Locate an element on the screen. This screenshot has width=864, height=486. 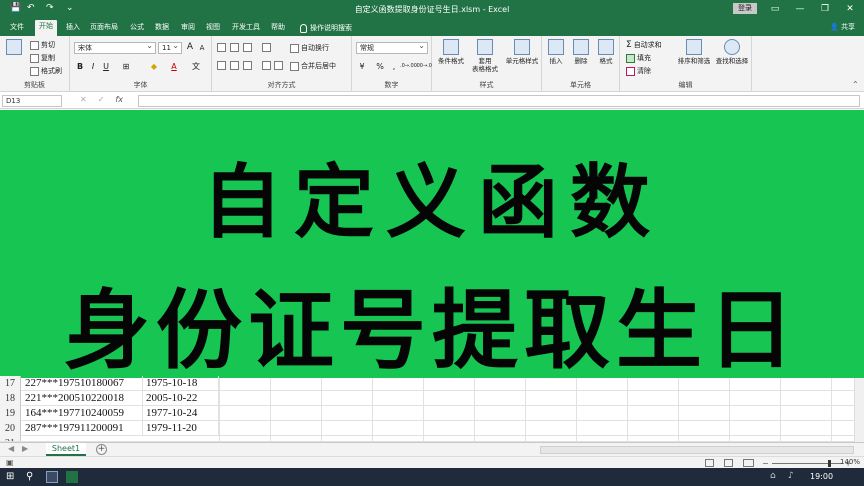
delete-cells-button: 删除 is located at coordinates (581, 52).